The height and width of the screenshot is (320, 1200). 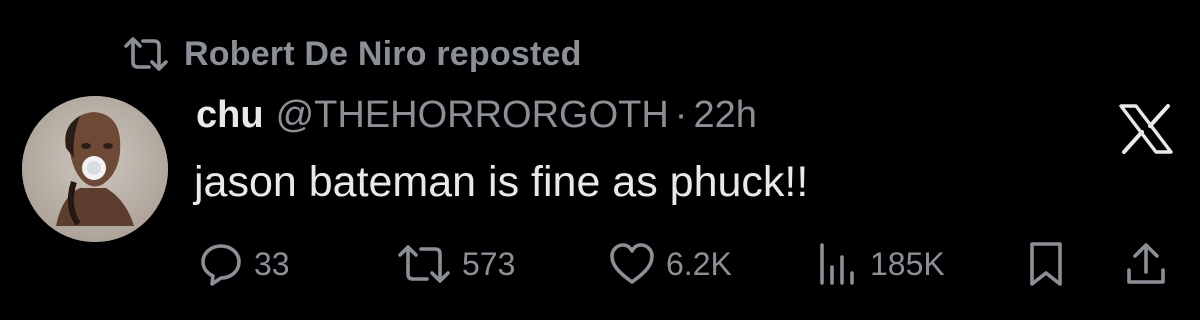 I want to click on repost-count: 573, so click(x=489, y=263).